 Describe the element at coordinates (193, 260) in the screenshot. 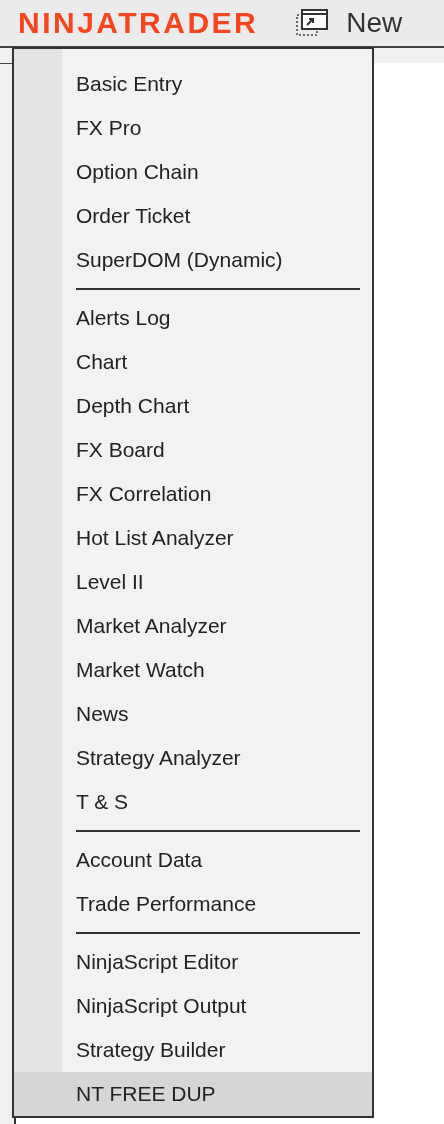

I see `menu-item: SuperDOM (Dynamic)` at that location.